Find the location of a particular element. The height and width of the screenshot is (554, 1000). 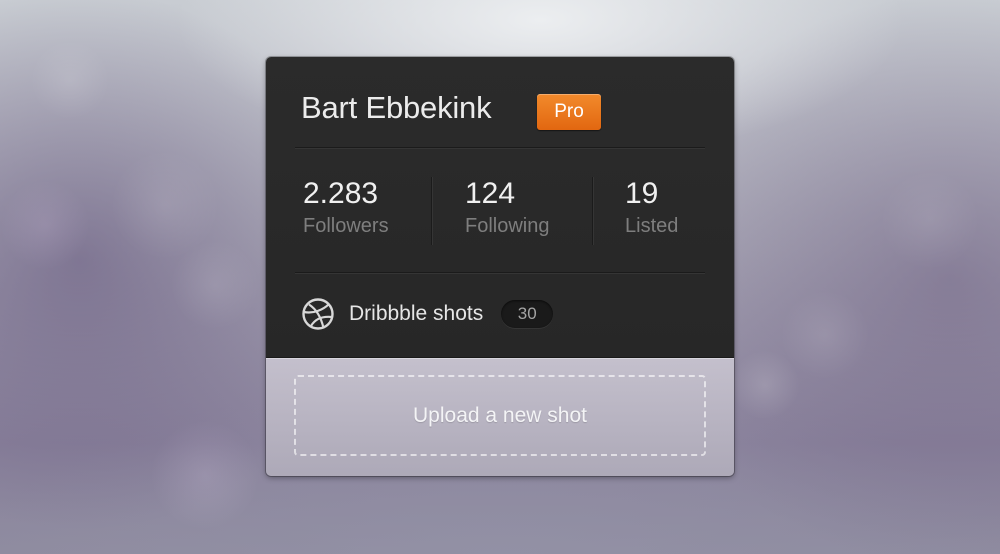

stat-followers: 2.283 Followers is located at coordinates (346, 207).